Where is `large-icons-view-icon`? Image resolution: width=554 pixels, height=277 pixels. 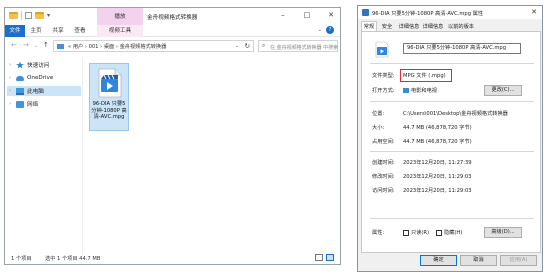
large-icons-view-icon is located at coordinates (330, 257).